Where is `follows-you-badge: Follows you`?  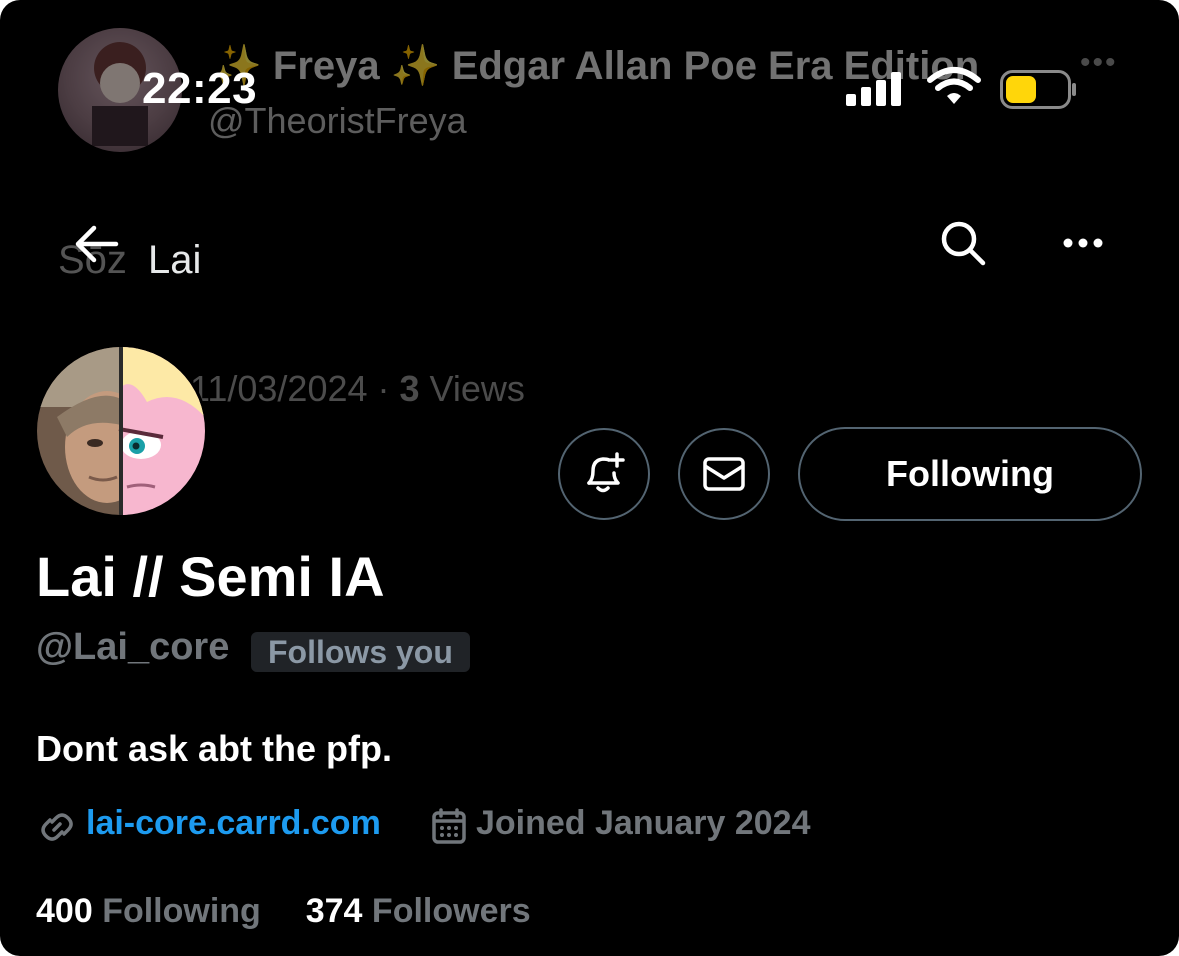
follows-you-badge: Follows you is located at coordinates (360, 652).